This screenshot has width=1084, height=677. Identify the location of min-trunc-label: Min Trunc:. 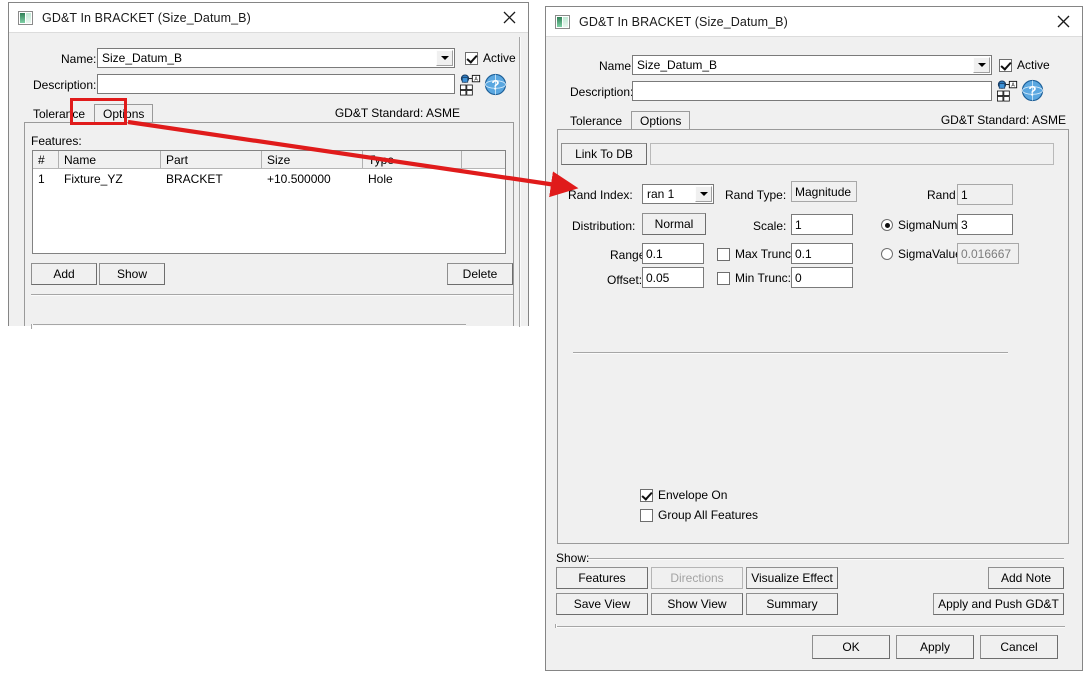
(763, 278).